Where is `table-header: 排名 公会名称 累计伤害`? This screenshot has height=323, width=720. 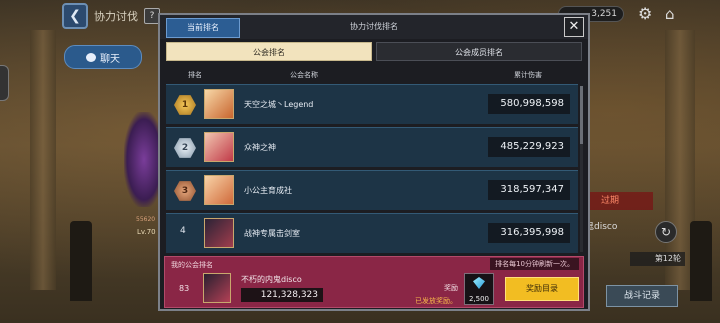 table-header: 排名 公会名称 累计伤害 is located at coordinates (374, 75).